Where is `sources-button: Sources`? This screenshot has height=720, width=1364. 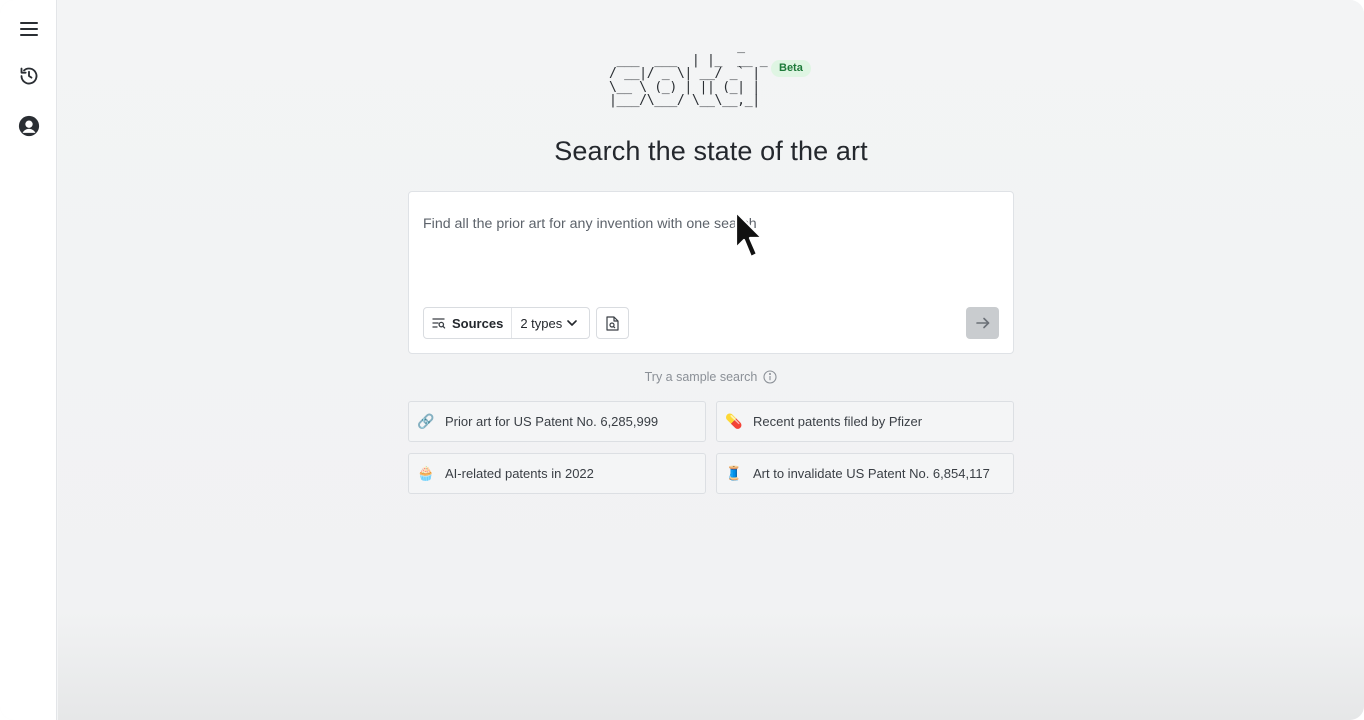 sources-button: Sources is located at coordinates (468, 323).